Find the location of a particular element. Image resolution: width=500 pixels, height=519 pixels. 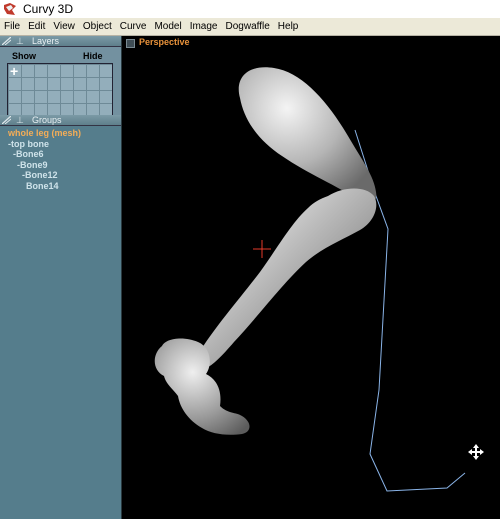

group-item: Bone14 is located at coordinates (59, 186).